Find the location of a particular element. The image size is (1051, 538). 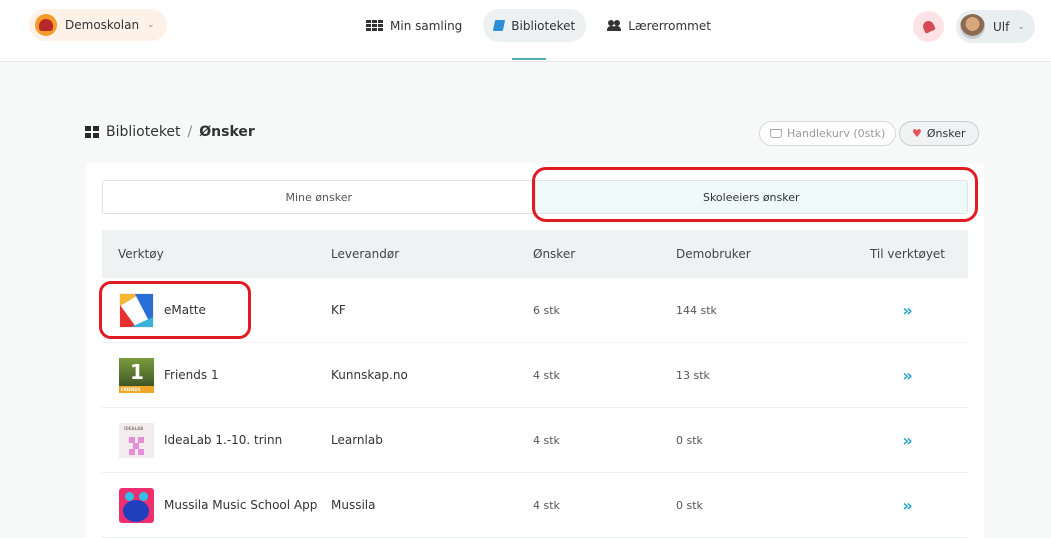

nav-min-samling: Min samling is located at coordinates (414, 25).